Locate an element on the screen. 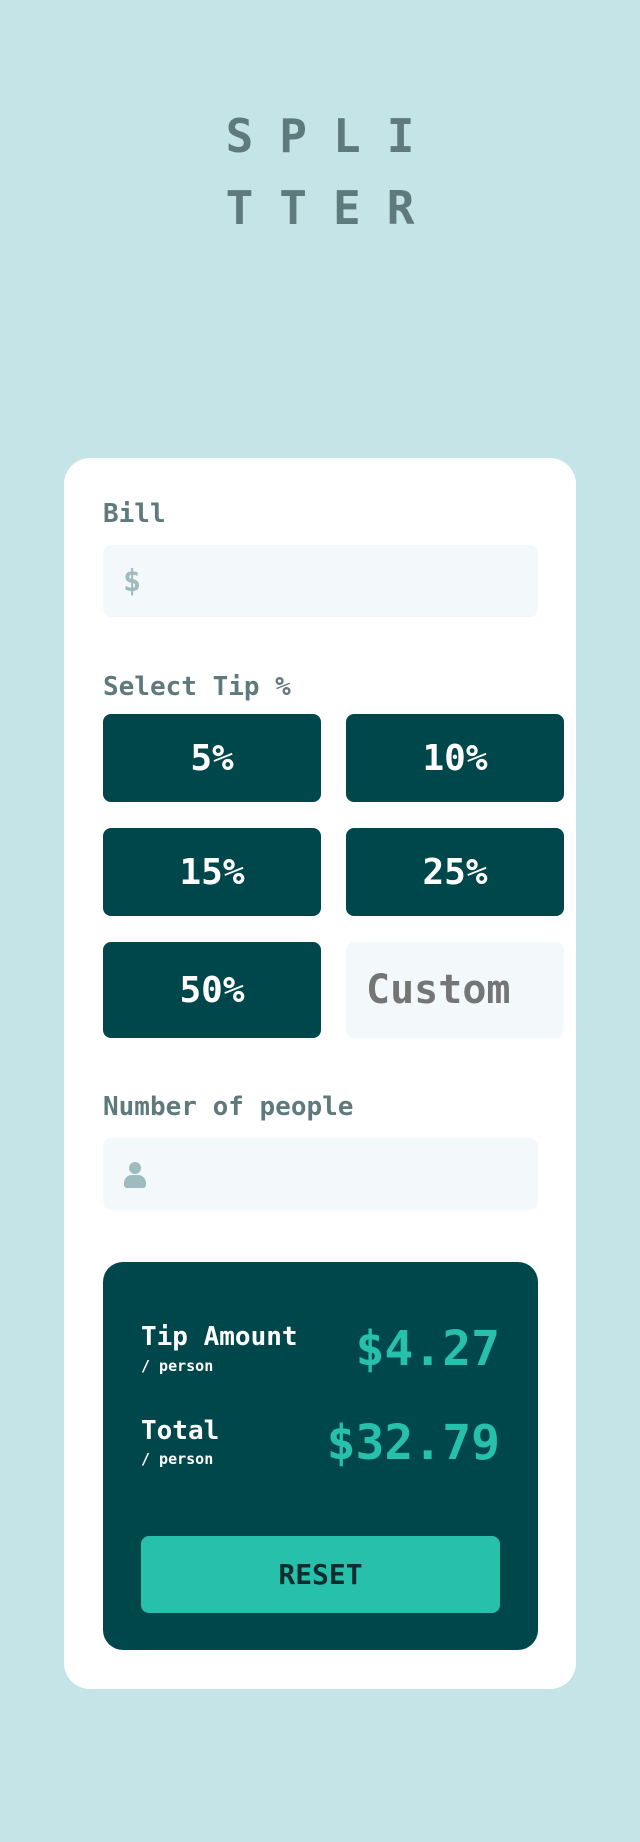 This screenshot has height=1842, width=640. total-label: Total is located at coordinates (180, 1431).